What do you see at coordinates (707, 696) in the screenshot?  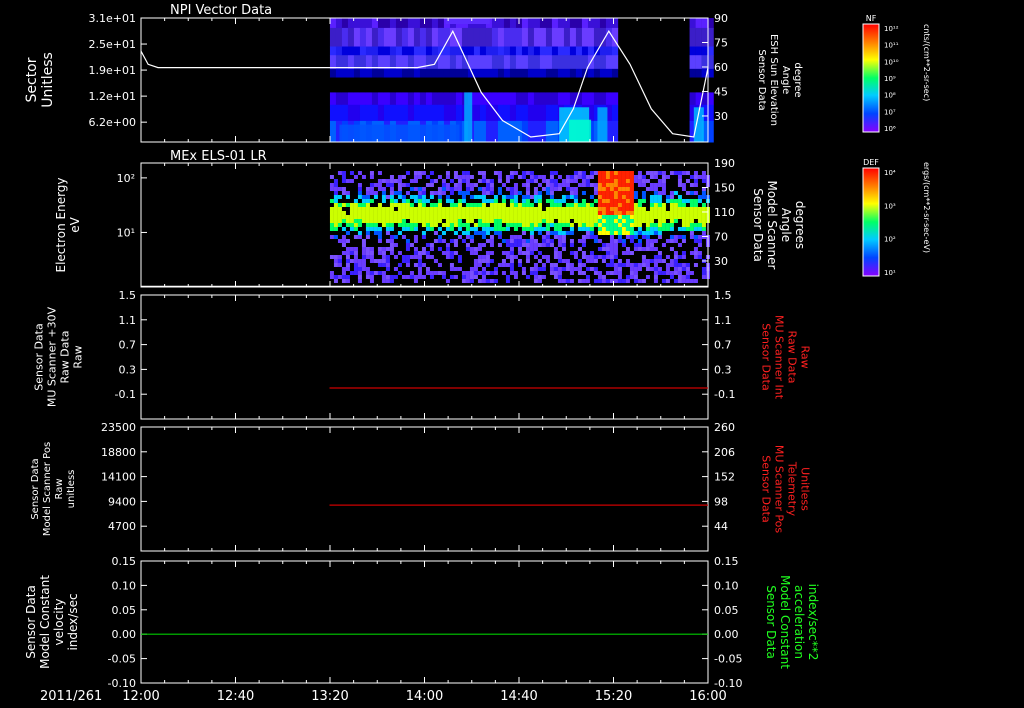 I see `time-tick-label: 16:00` at bounding box center [707, 696].